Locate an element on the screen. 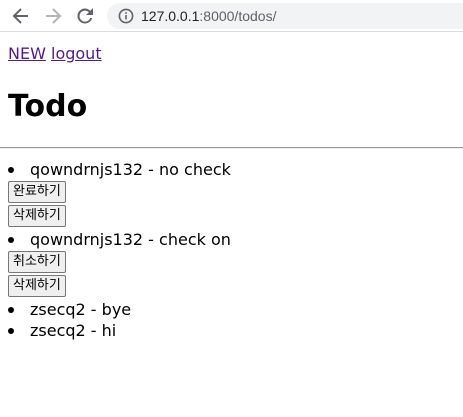 Image resolution: width=463 pixels, height=417 pixels. browser-toolbar: 127.0.0.1:8000/todos/ is located at coordinates (231, 16).